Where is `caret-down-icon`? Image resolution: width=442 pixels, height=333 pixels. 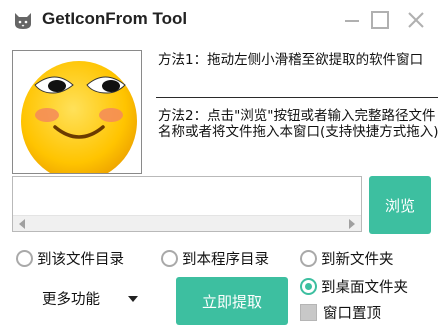 caret-down-icon is located at coordinates (133, 298).